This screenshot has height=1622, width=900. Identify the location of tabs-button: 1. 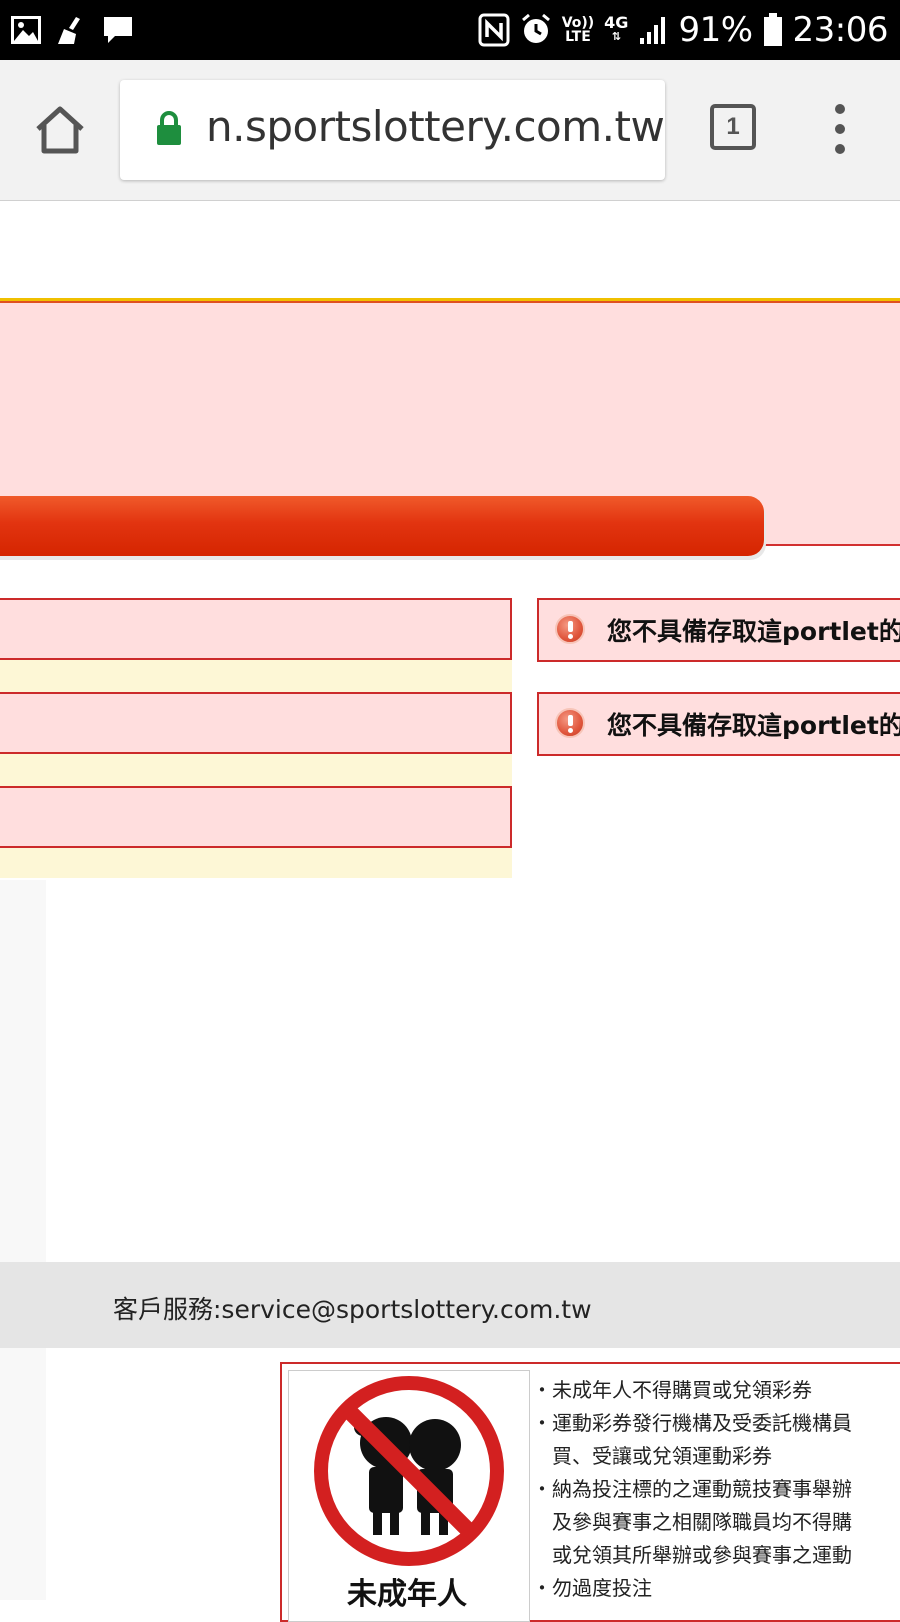
(733, 127).